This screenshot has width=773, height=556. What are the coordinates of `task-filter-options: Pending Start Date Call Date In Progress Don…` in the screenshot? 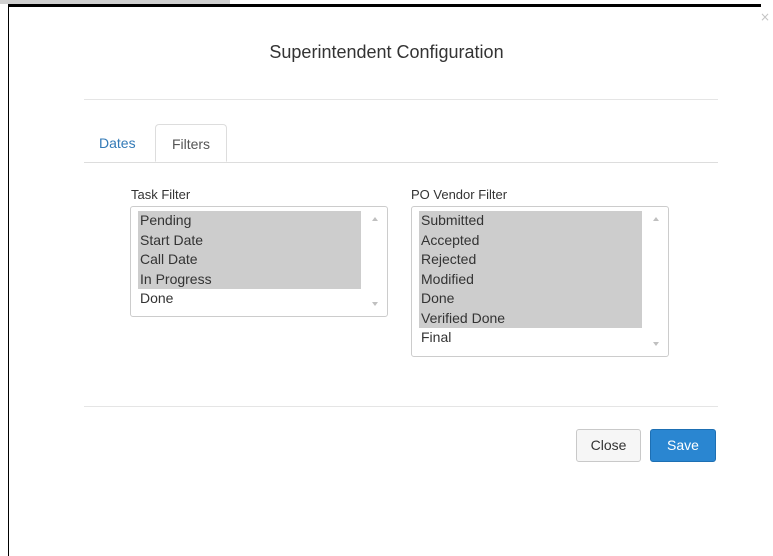 It's located at (249, 260).